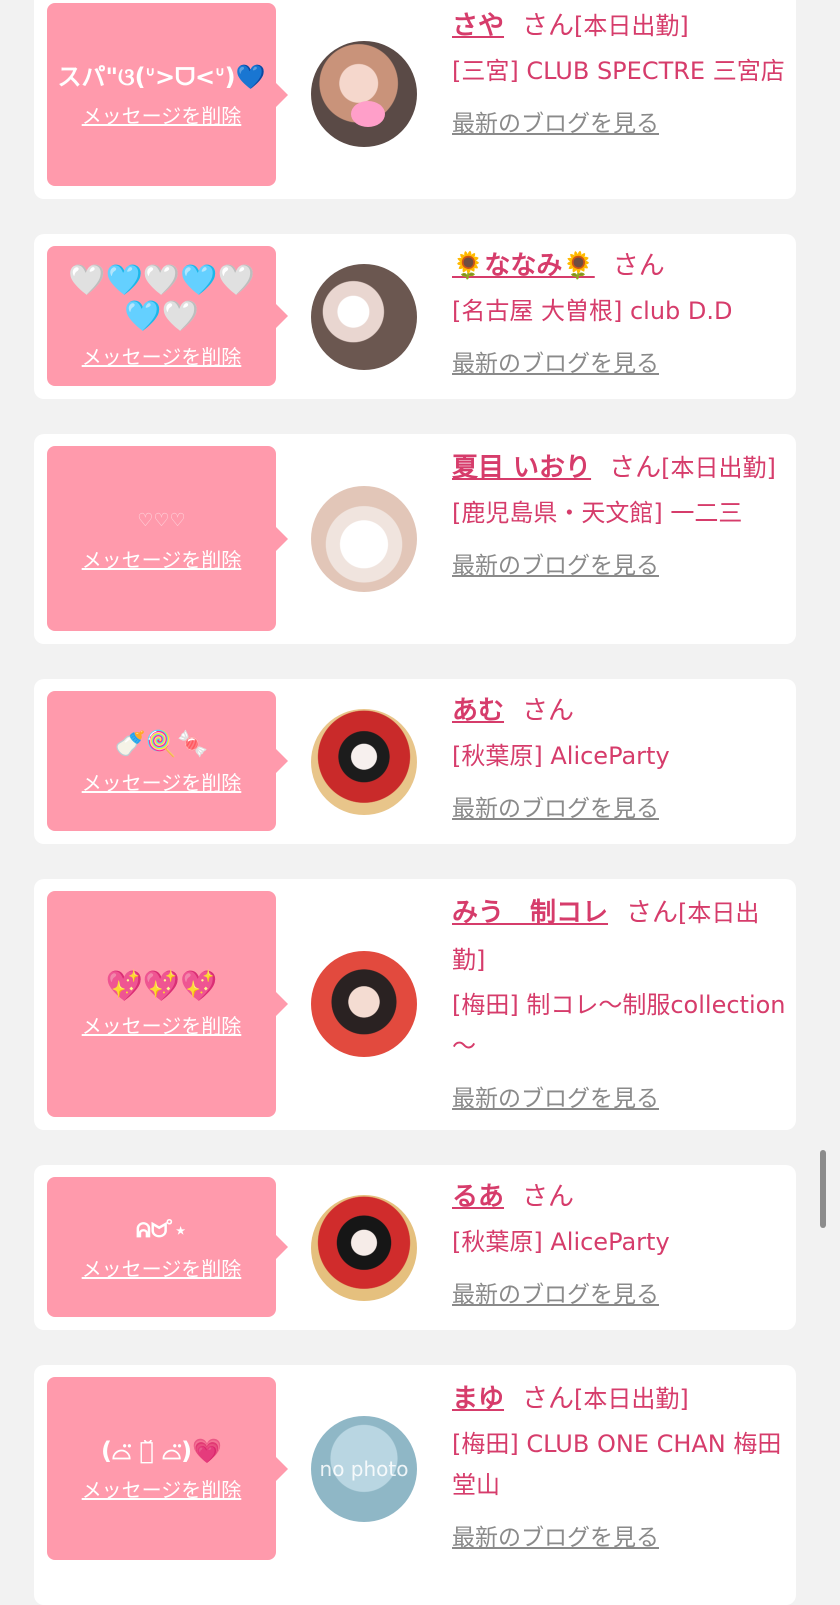  I want to click on message-text: 🍼🍭🍬, so click(161, 743).